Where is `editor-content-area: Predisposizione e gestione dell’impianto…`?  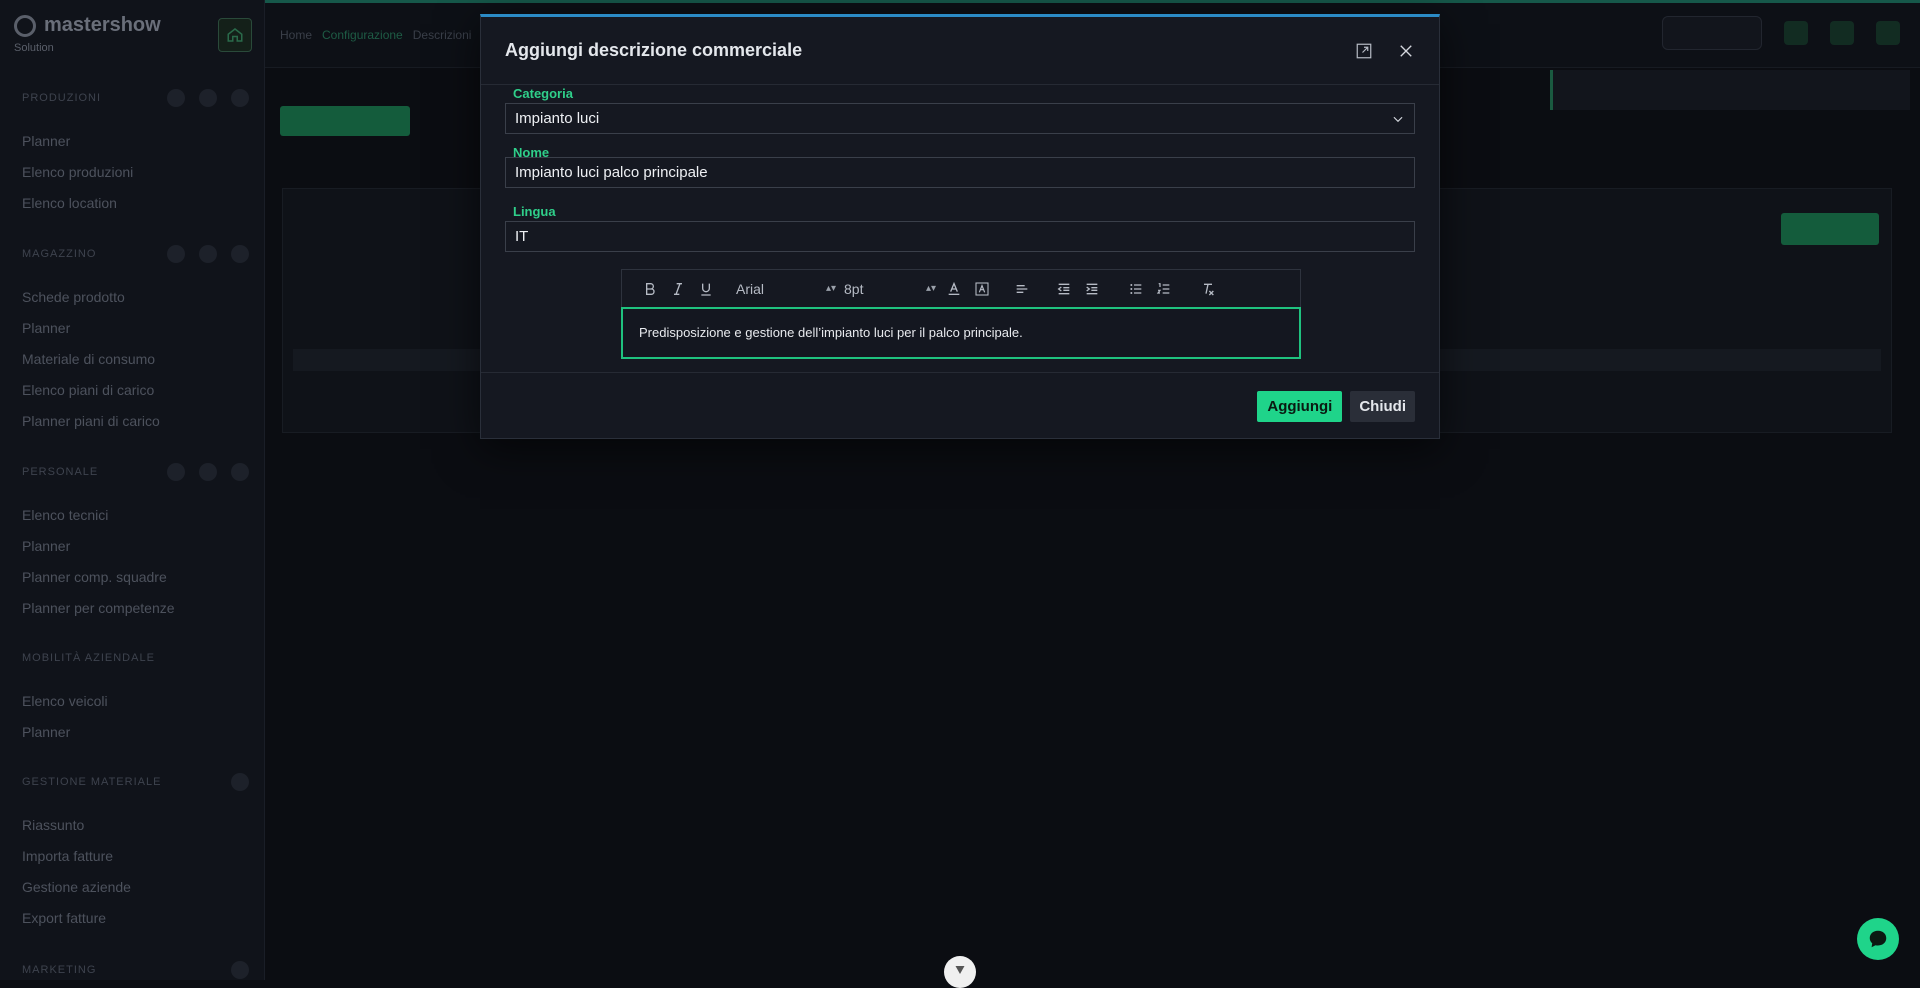
editor-content-area: Predisposizione e gestione dell’impianto… is located at coordinates (961, 333).